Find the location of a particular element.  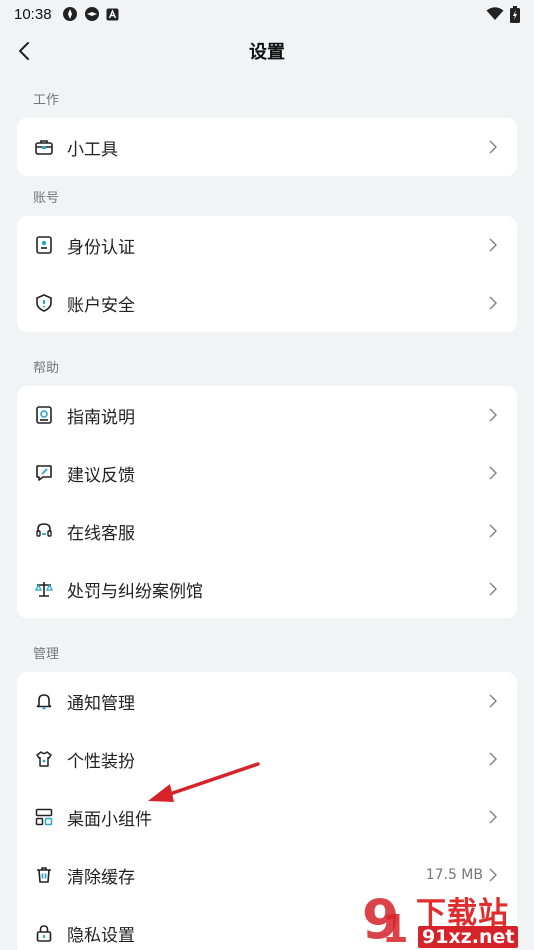

work-card: 小工具 is located at coordinates (267, 147).